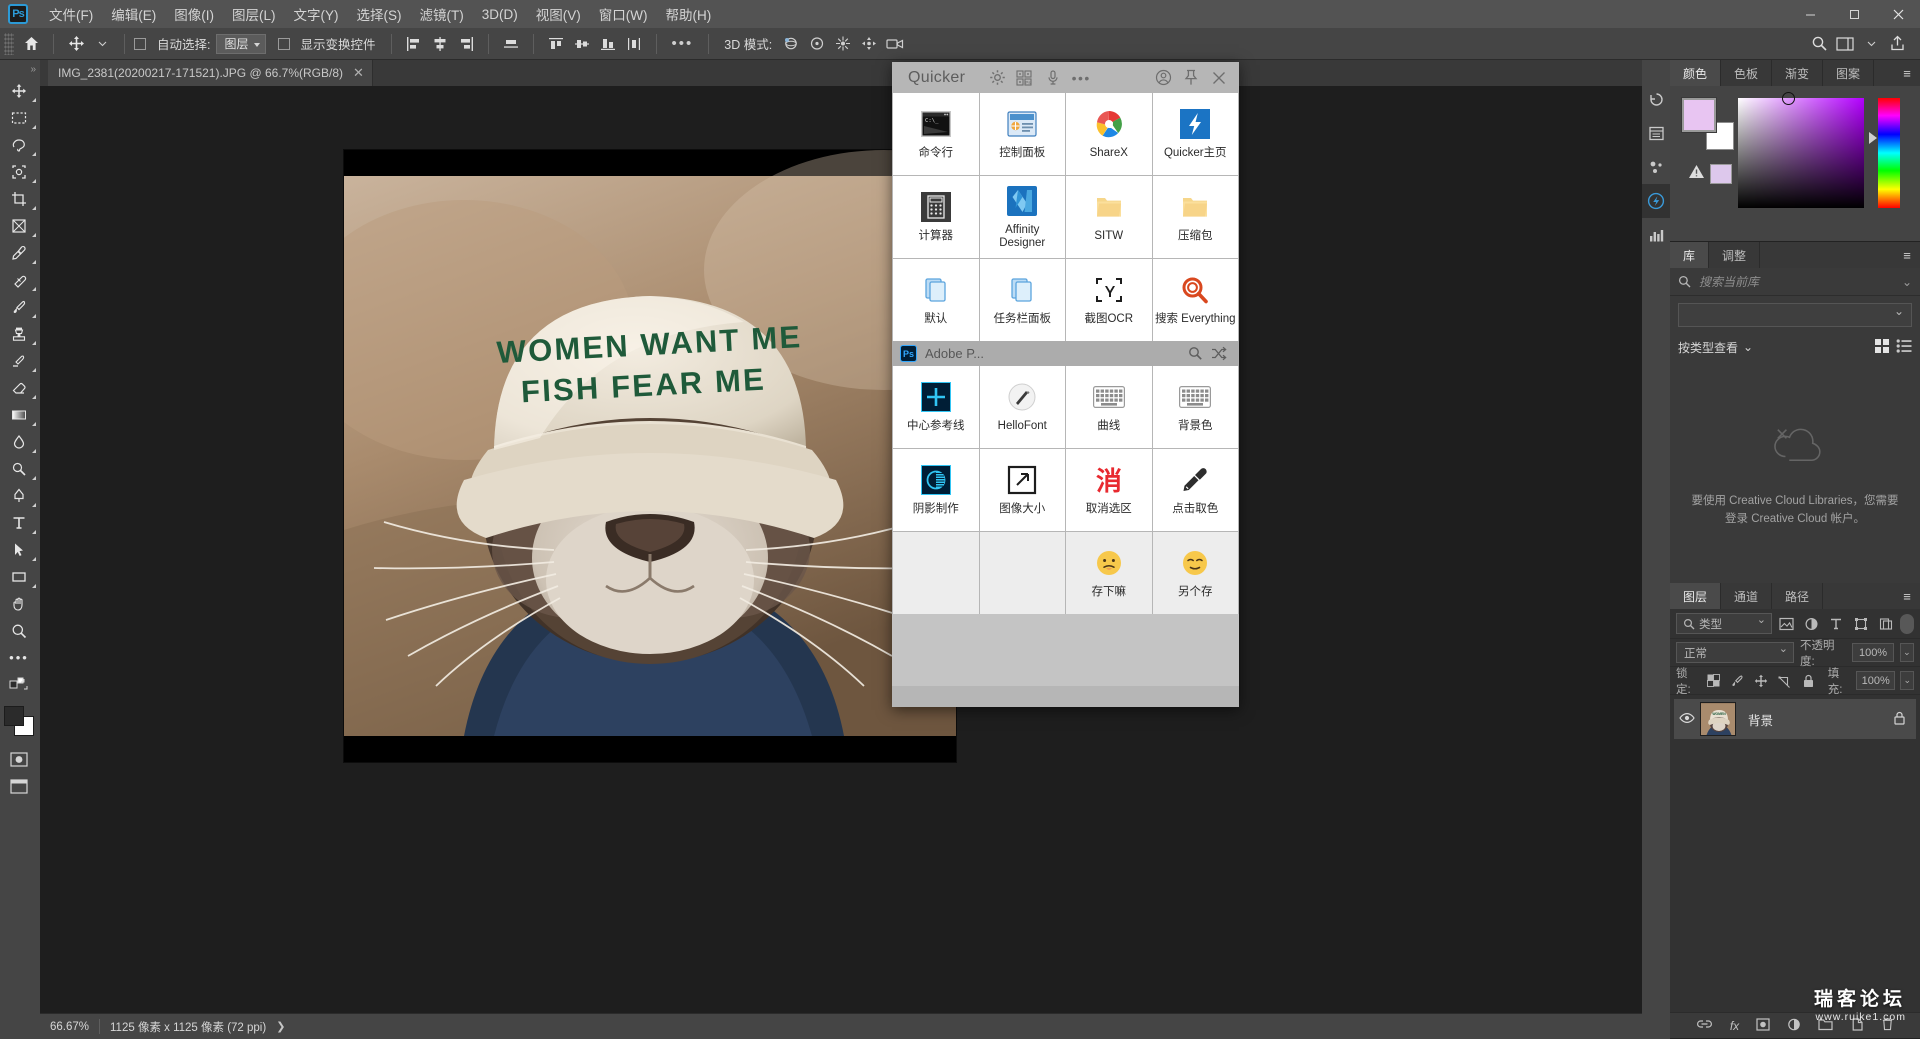 Image resolution: width=1920 pixels, height=1039 pixels. I want to click on tool-crop, so click(19, 198).